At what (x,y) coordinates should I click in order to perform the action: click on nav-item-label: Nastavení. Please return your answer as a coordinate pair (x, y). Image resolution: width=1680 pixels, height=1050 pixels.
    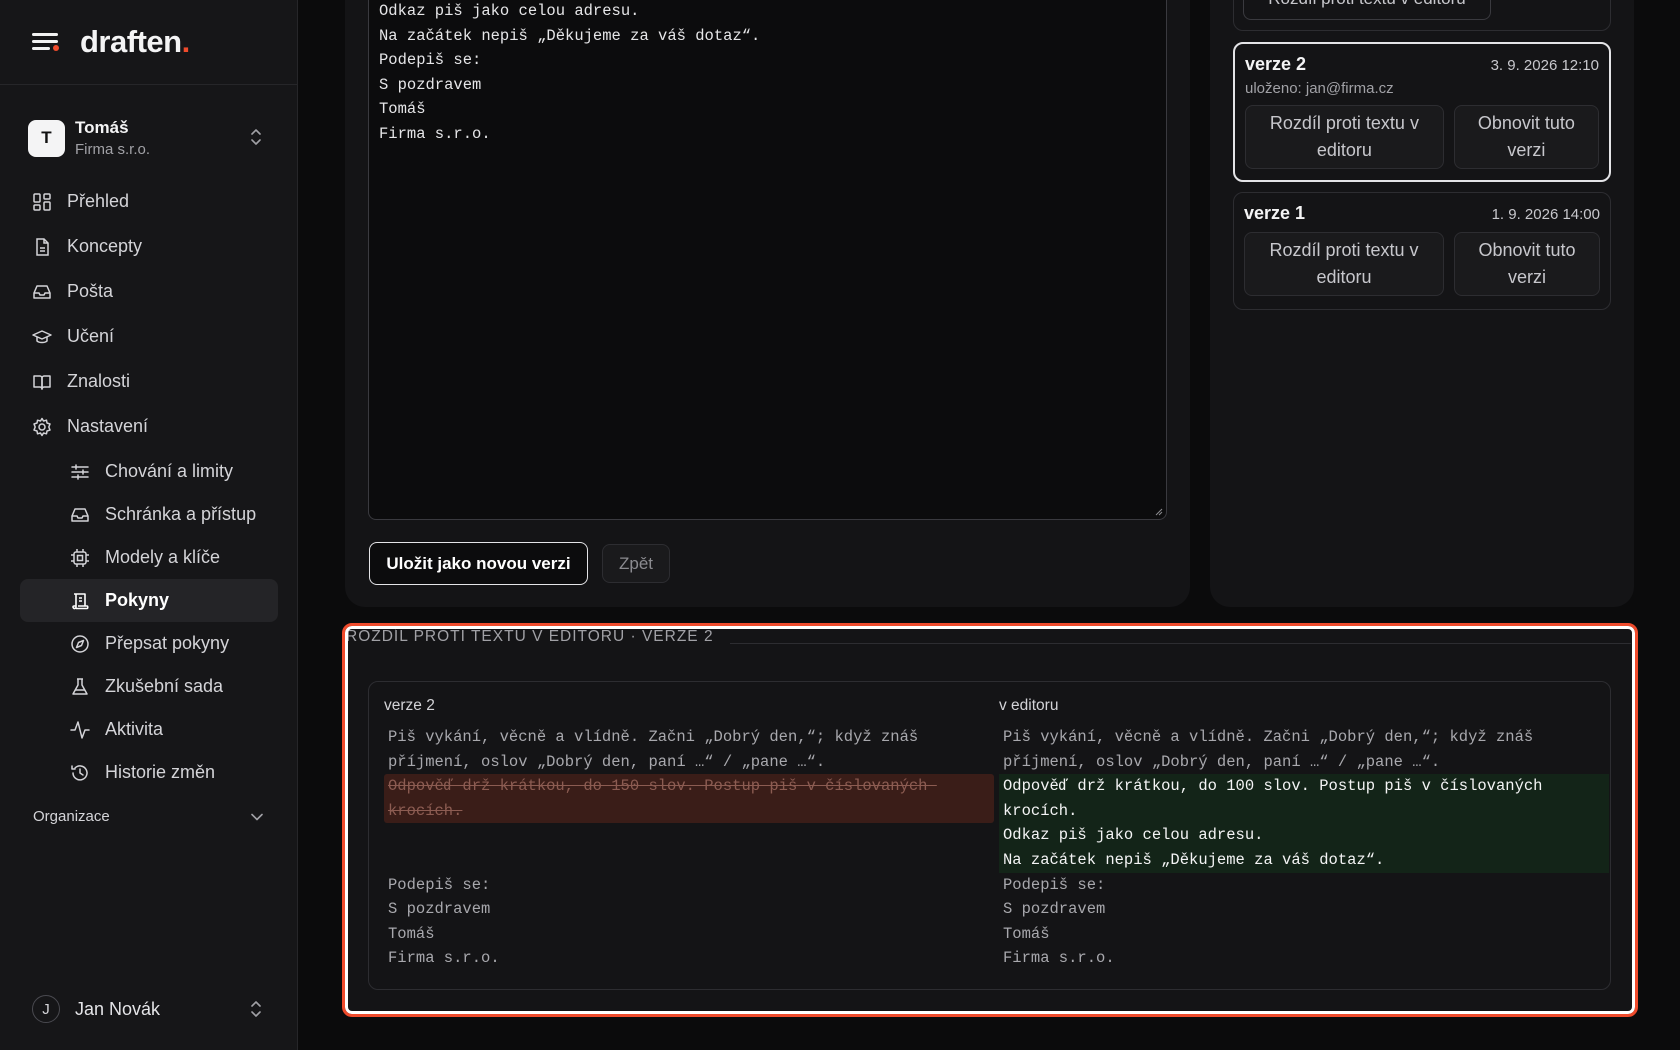
    Looking at the image, I should click on (108, 426).